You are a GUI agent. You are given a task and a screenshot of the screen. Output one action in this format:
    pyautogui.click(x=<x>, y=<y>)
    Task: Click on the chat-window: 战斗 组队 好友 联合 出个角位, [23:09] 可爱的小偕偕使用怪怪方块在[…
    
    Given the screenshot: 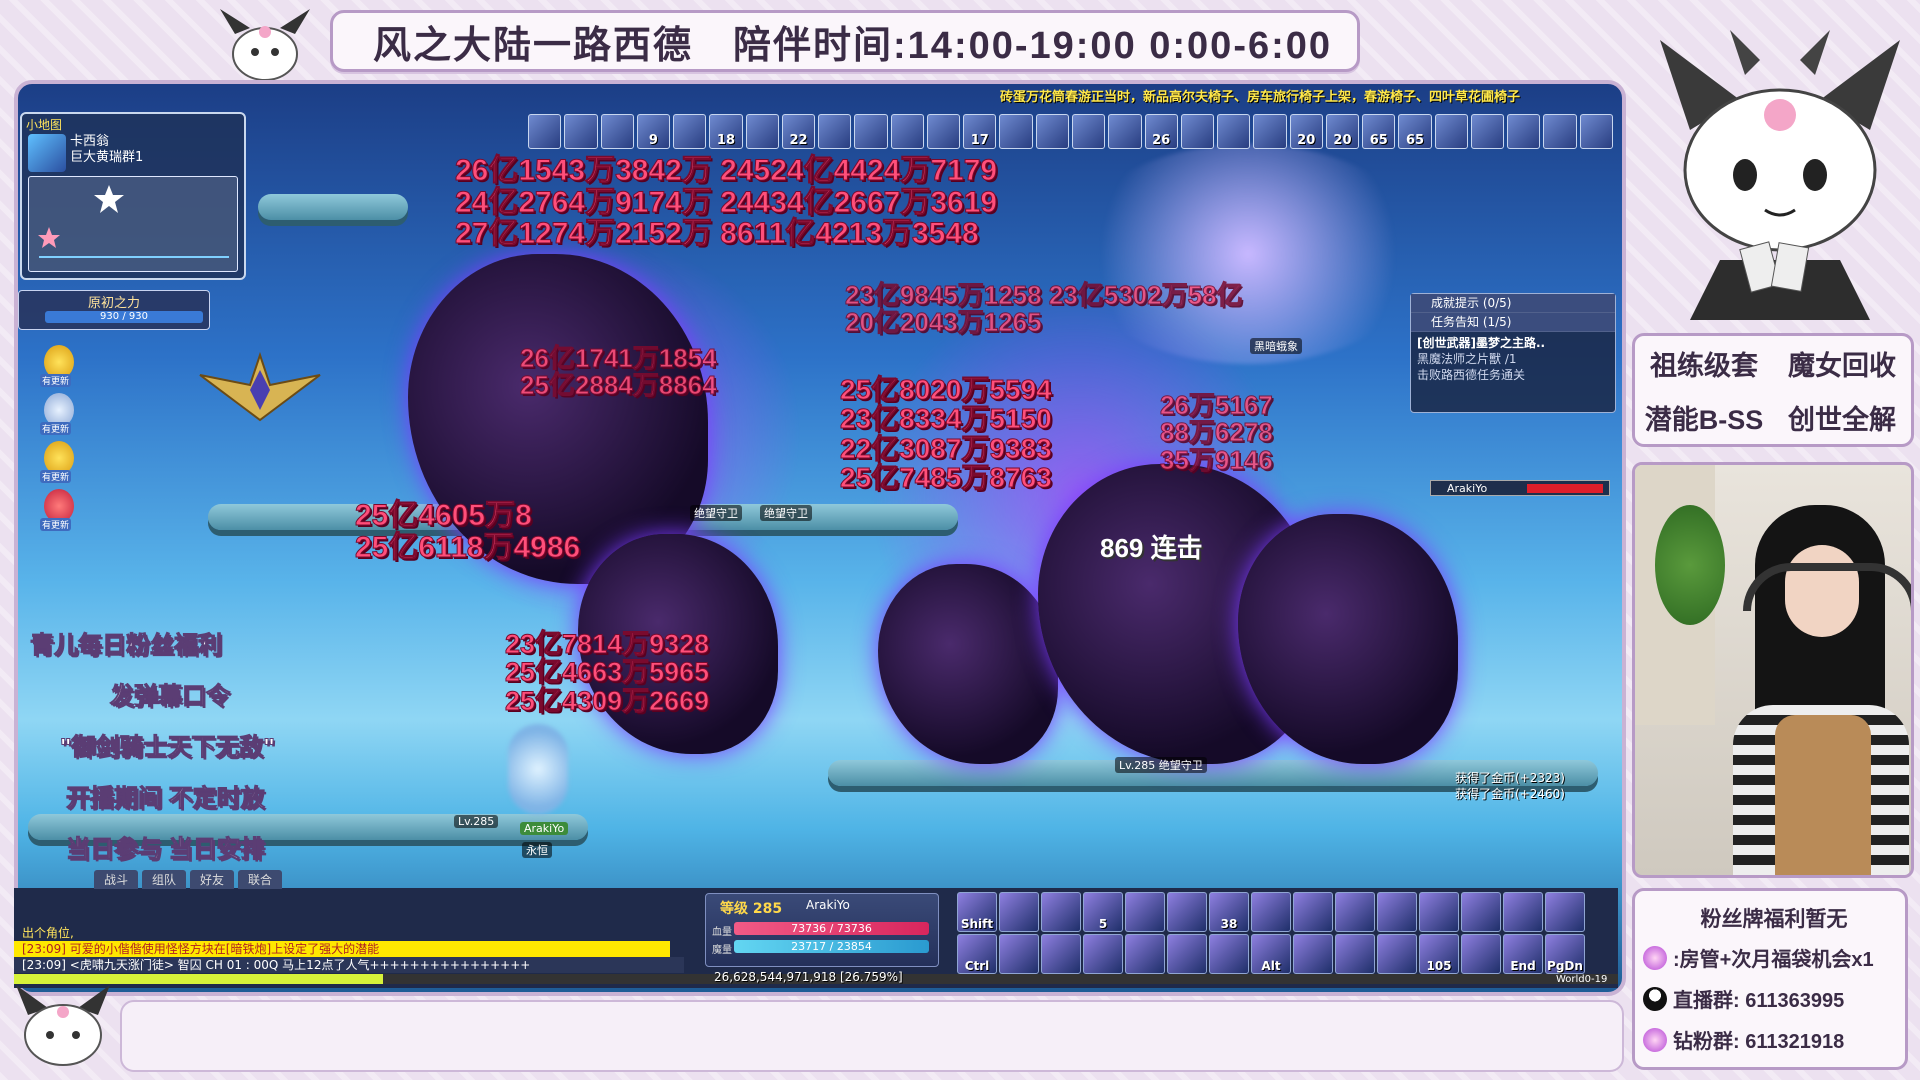 What is the action you would take?
    pyautogui.click(x=349, y=925)
    